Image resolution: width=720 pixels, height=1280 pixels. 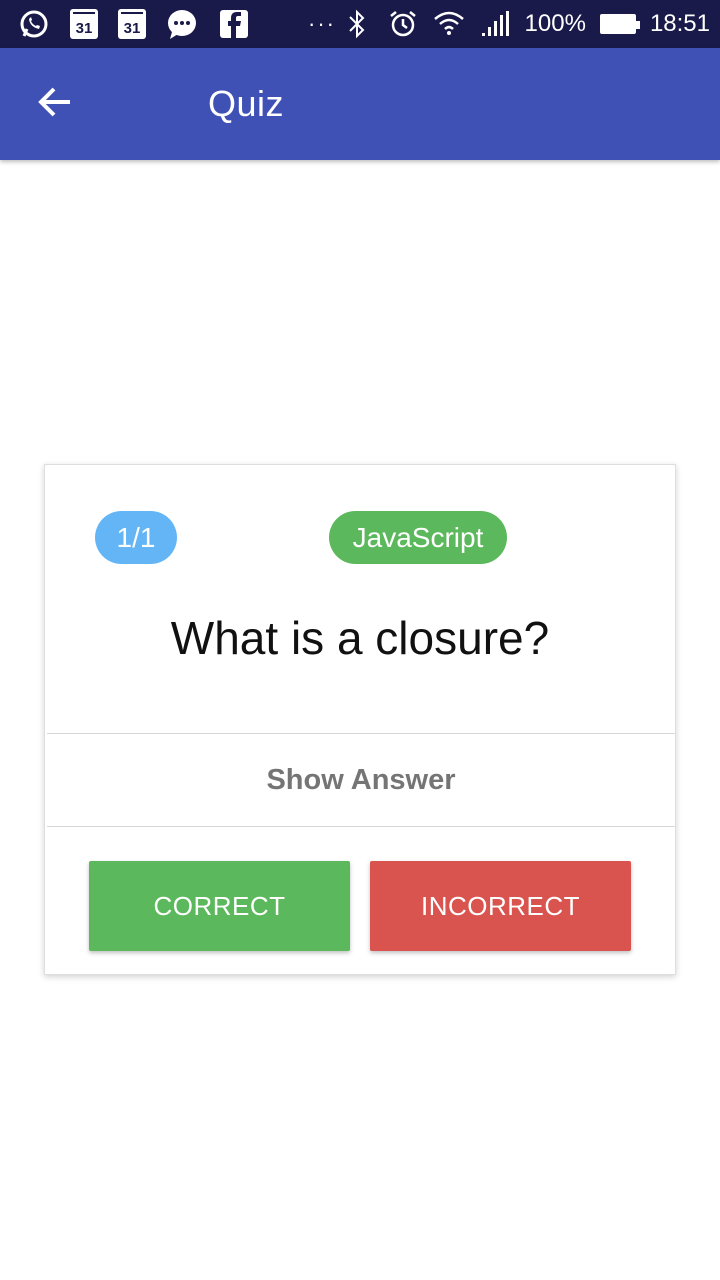 What do you see at coordinates (357, 24) in the screenshot?
I see `bluetooth-icon` at bounding box center [357, 24].